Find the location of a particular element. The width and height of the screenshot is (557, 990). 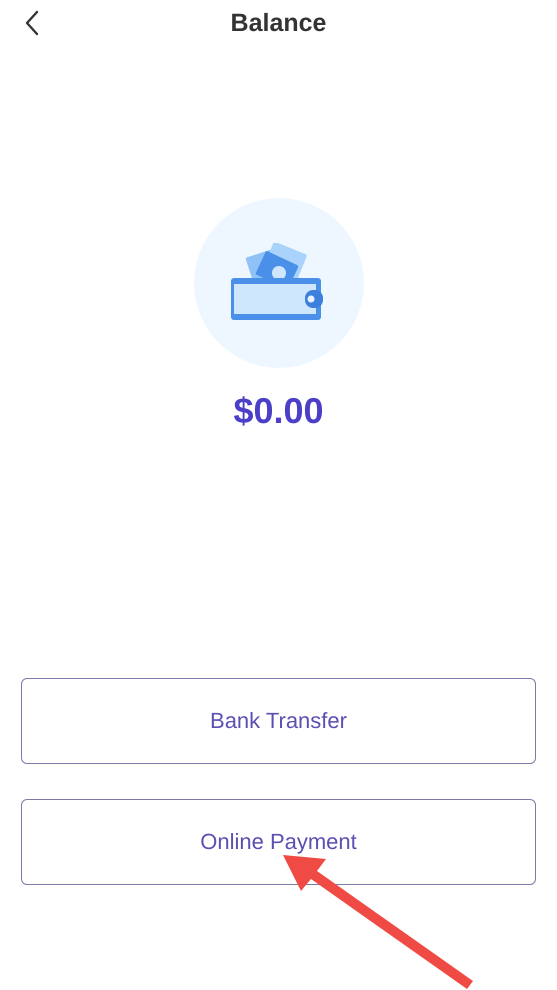

balance-amount: $0.00 is located at coordinates (278, 411).